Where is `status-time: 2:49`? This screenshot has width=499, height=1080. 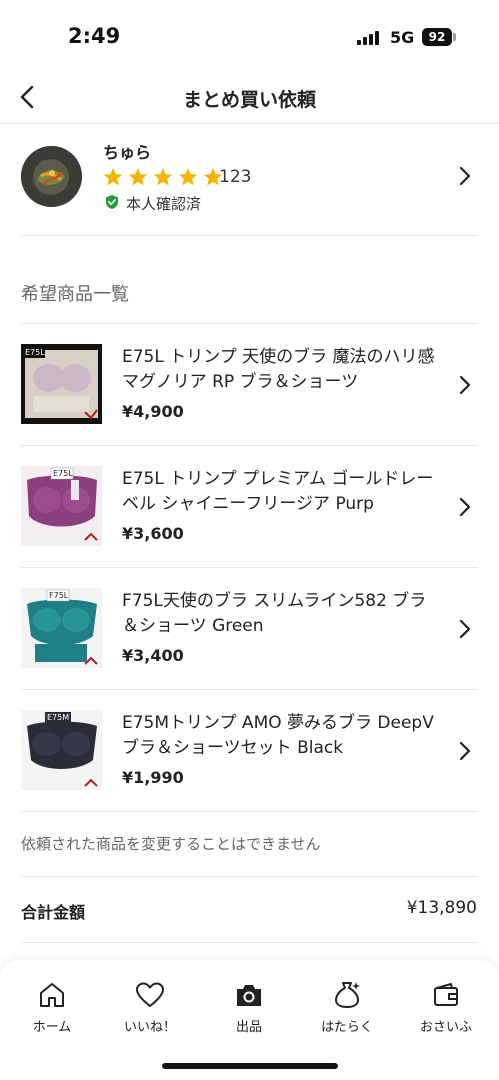 status-time: 2:49 is located at coordinates (94, 36).